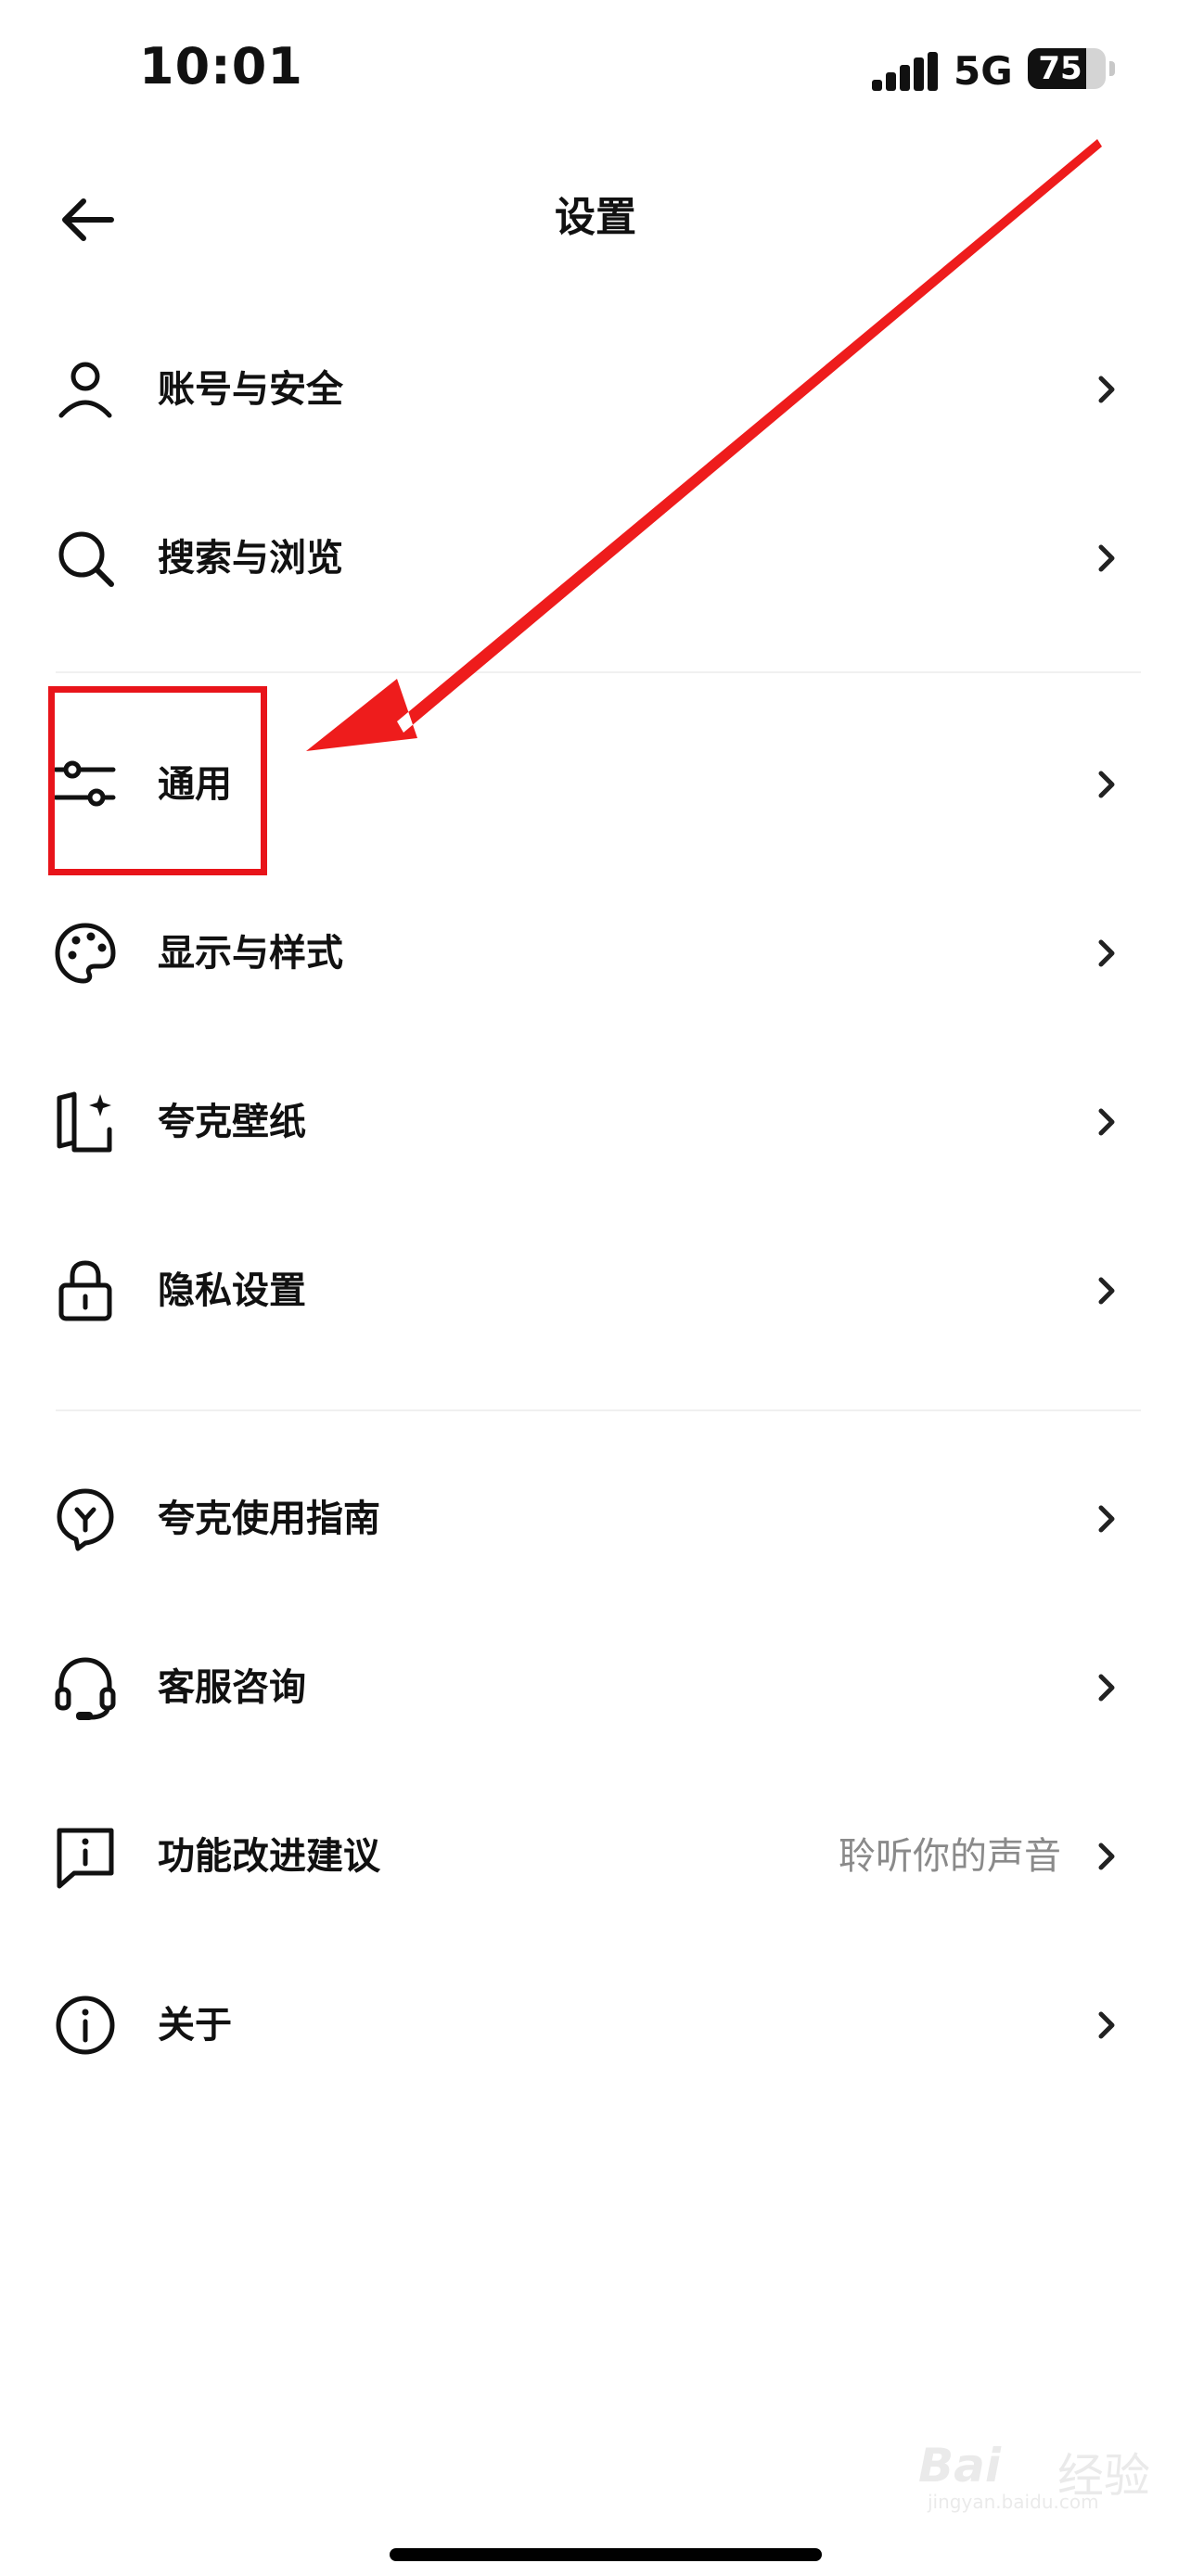 The height and width of the screenshot is (2576, 1191). What do you see at coordinates (250, 953) in the screenshot?
I see `settings-item-label: 显示与样式` at bounding box center [250, 953].